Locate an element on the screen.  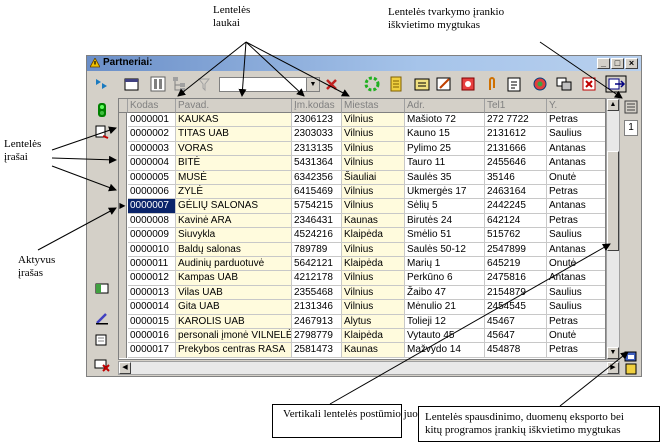
export-tools-icon is located at coordinates (631, 357).